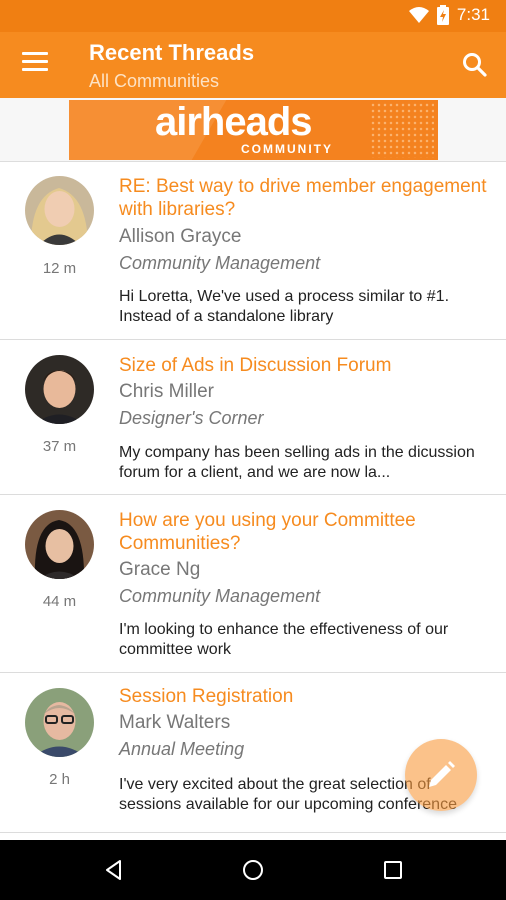  I want to click on thread-author: Chris Miller, so click(166, 391).